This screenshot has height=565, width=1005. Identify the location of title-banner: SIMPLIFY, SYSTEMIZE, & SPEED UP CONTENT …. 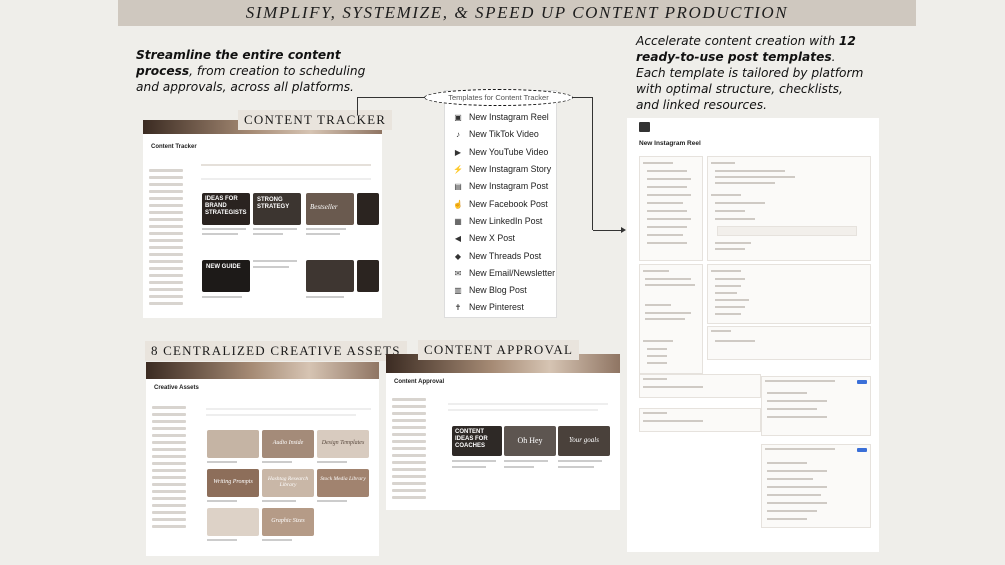
(517, 13).